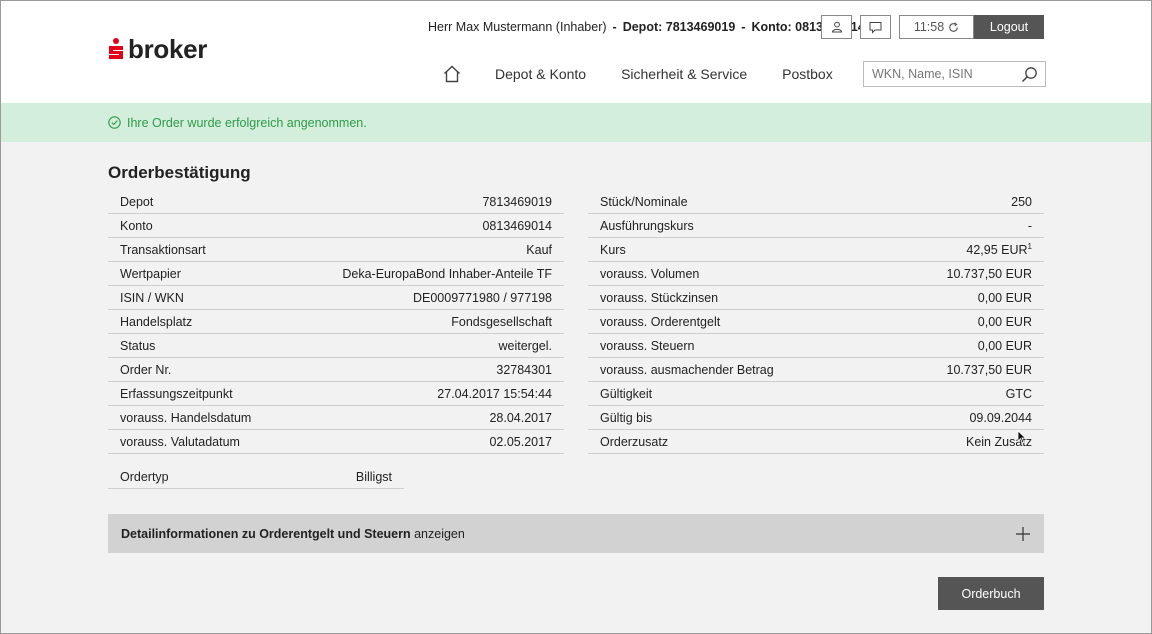 The height and width of the screenshot is (634, 1152). What do you see at coordinates (137, 201) in the screenshot?
I see `row-label: Depot` at bounding box center [137, 201].